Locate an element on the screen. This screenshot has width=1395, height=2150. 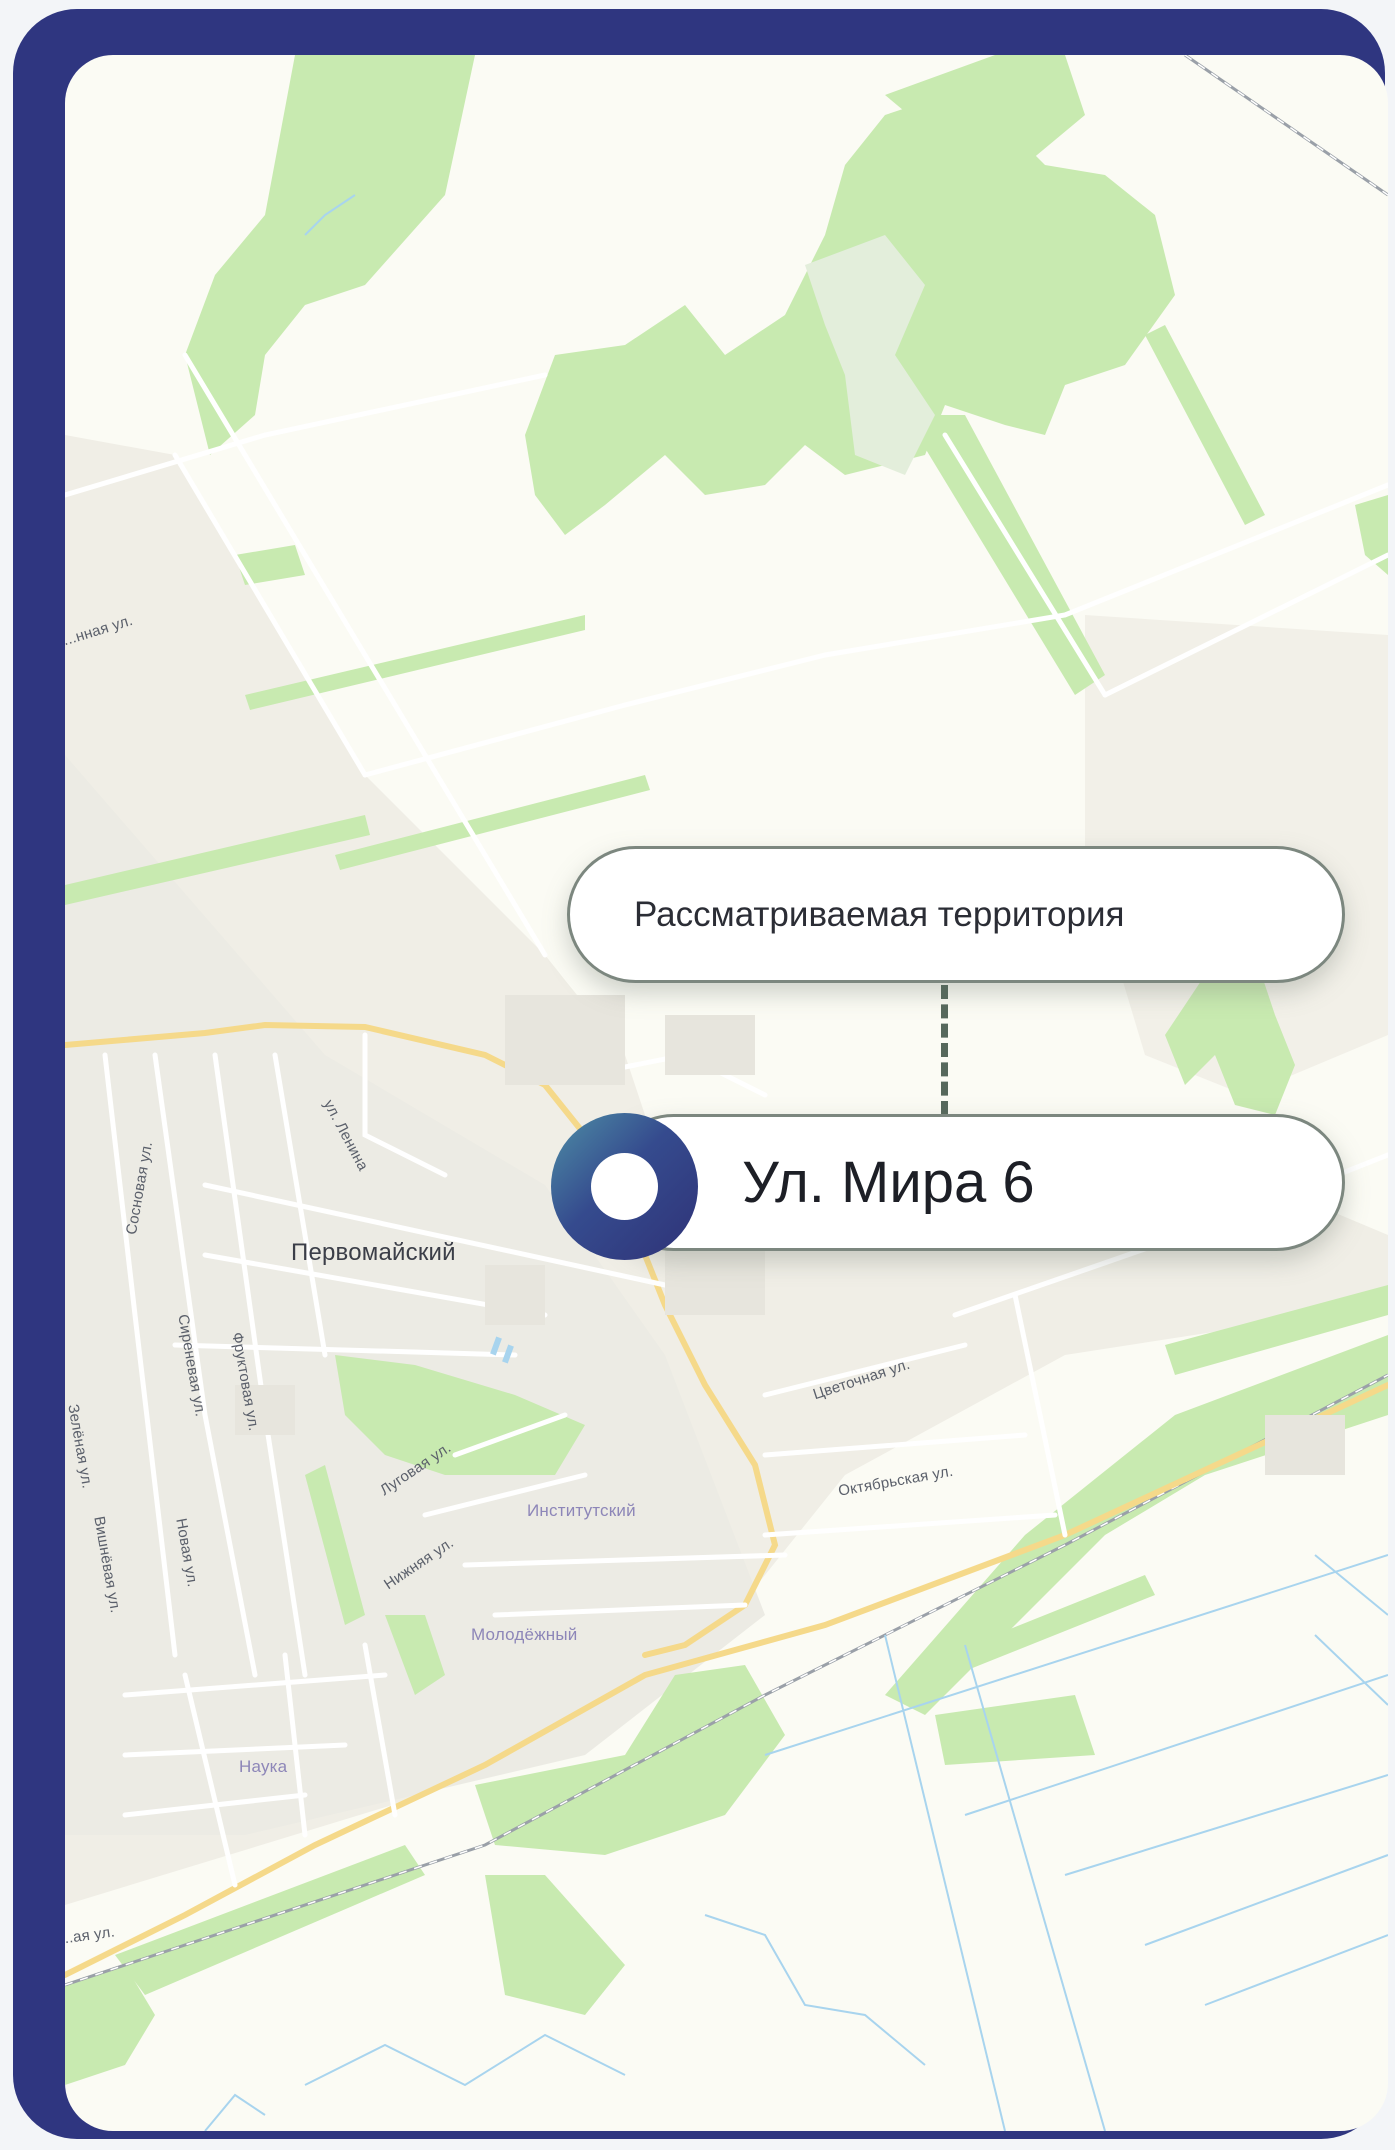
district-label-institutsky: Институтский is located at coordinates (581, 1510).